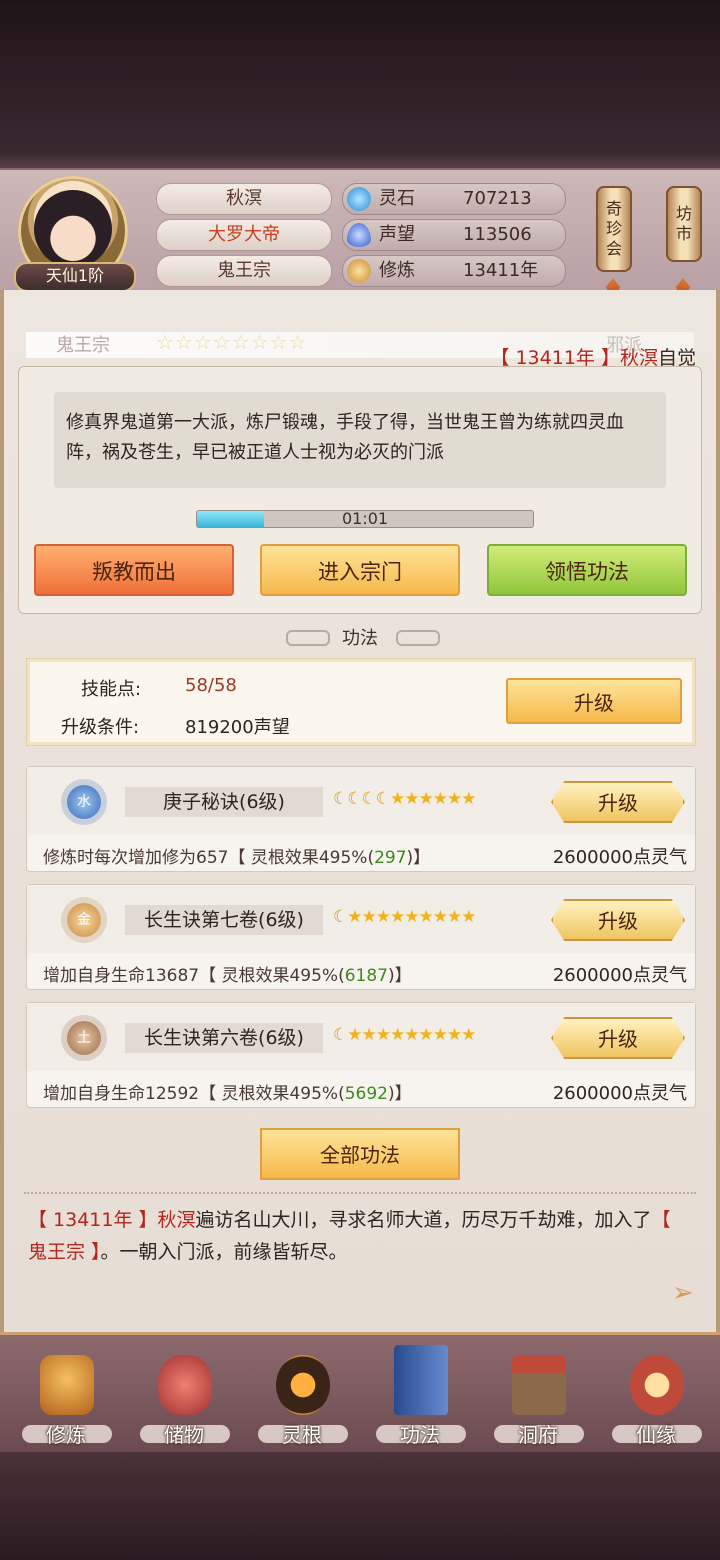  What do you see at coordinates (185, 1385) in the screenshot?
I see `storage-bag-icon` at bounding box center [185, 1385].